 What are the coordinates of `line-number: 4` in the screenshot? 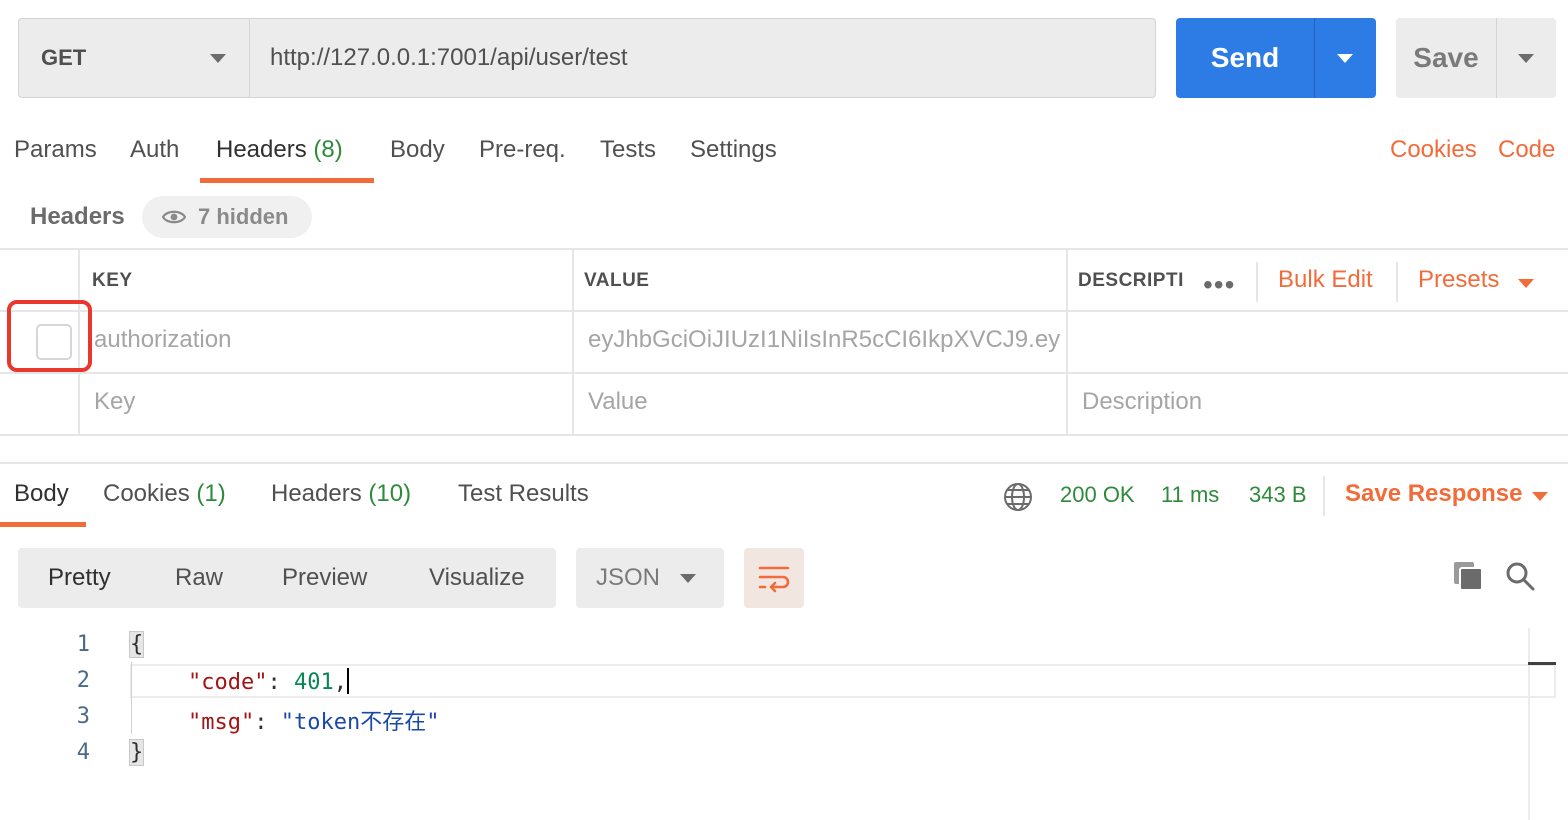 It's located at (83, 752).